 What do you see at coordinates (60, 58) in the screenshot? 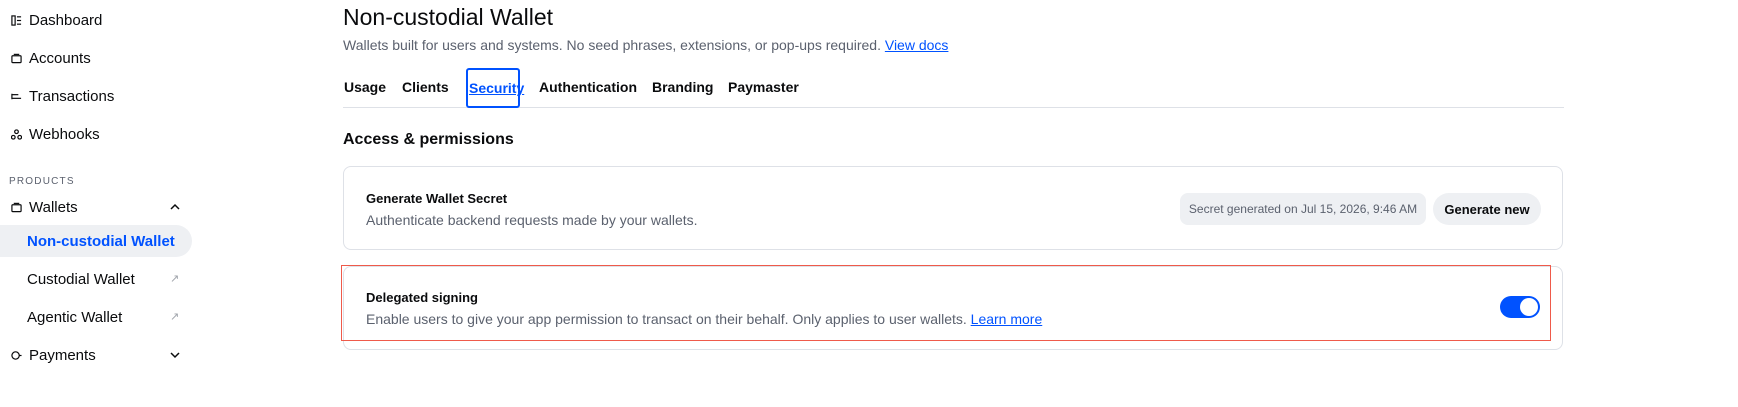
I see `sidebar-item-label: Accounts` at bounding box center [60, 58].